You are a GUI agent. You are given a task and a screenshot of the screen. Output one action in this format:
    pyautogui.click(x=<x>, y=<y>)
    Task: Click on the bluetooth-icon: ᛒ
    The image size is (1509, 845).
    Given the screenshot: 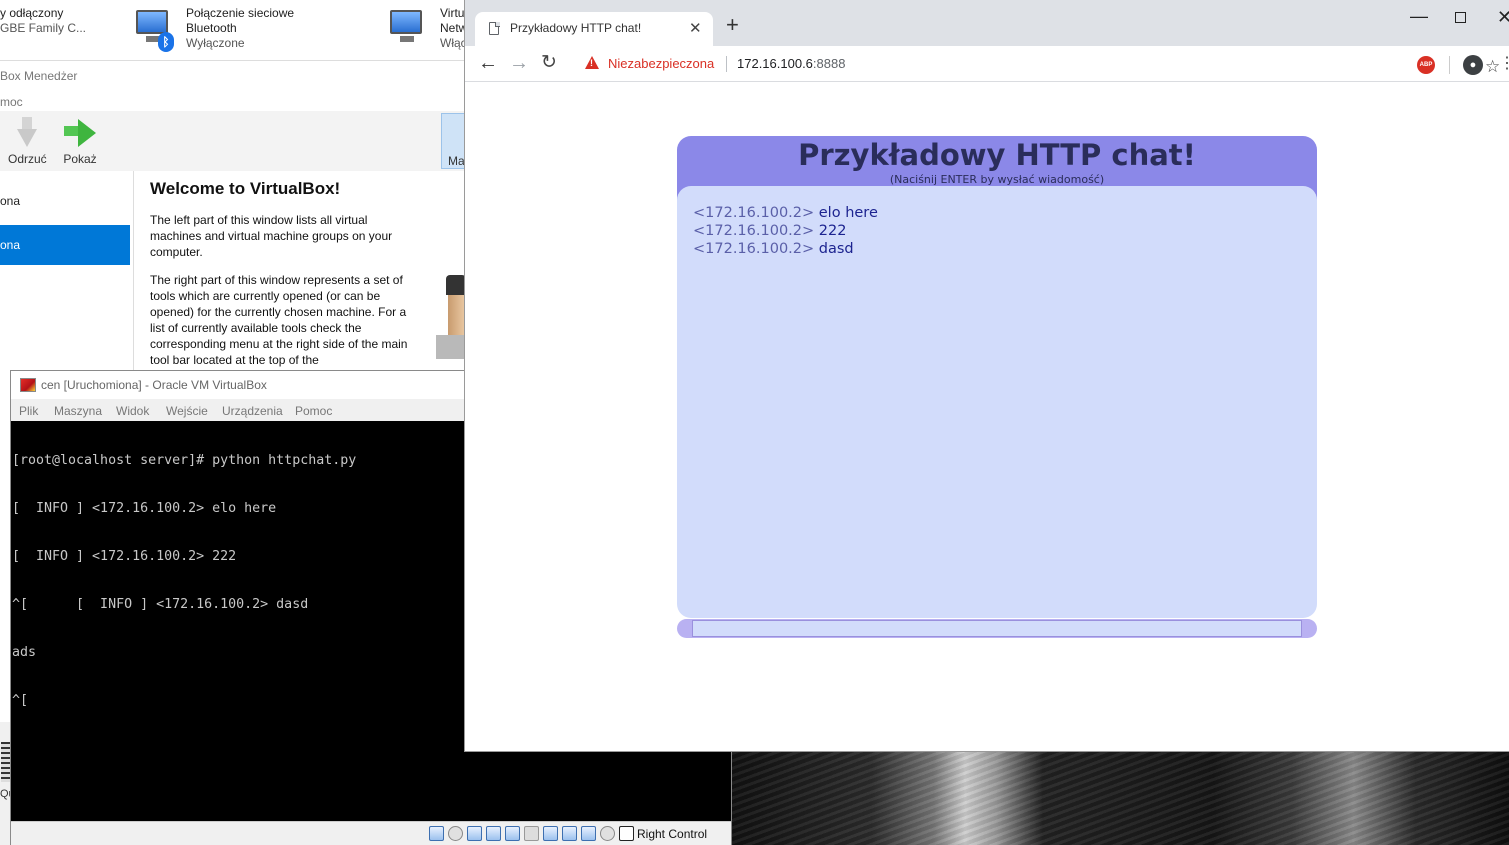 What is the action you would take?
    pyautogui.click(x=166, y=42)
    